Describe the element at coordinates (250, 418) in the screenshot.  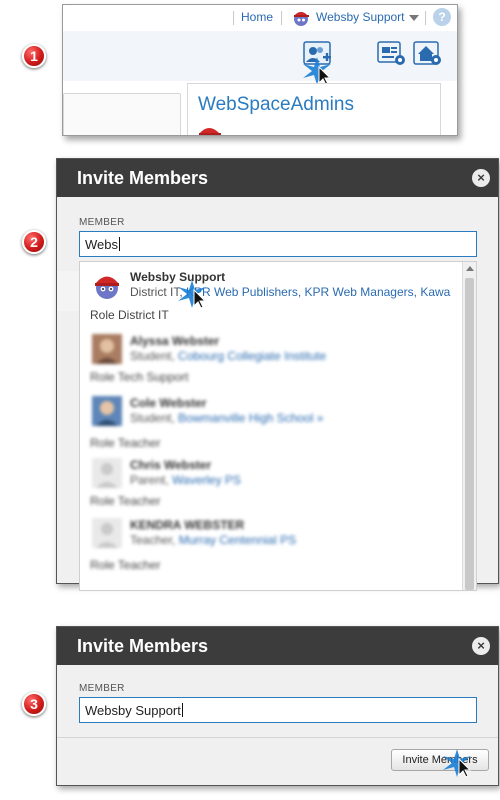
I see `result-detail-links: Bowmanville High School »` at that location.